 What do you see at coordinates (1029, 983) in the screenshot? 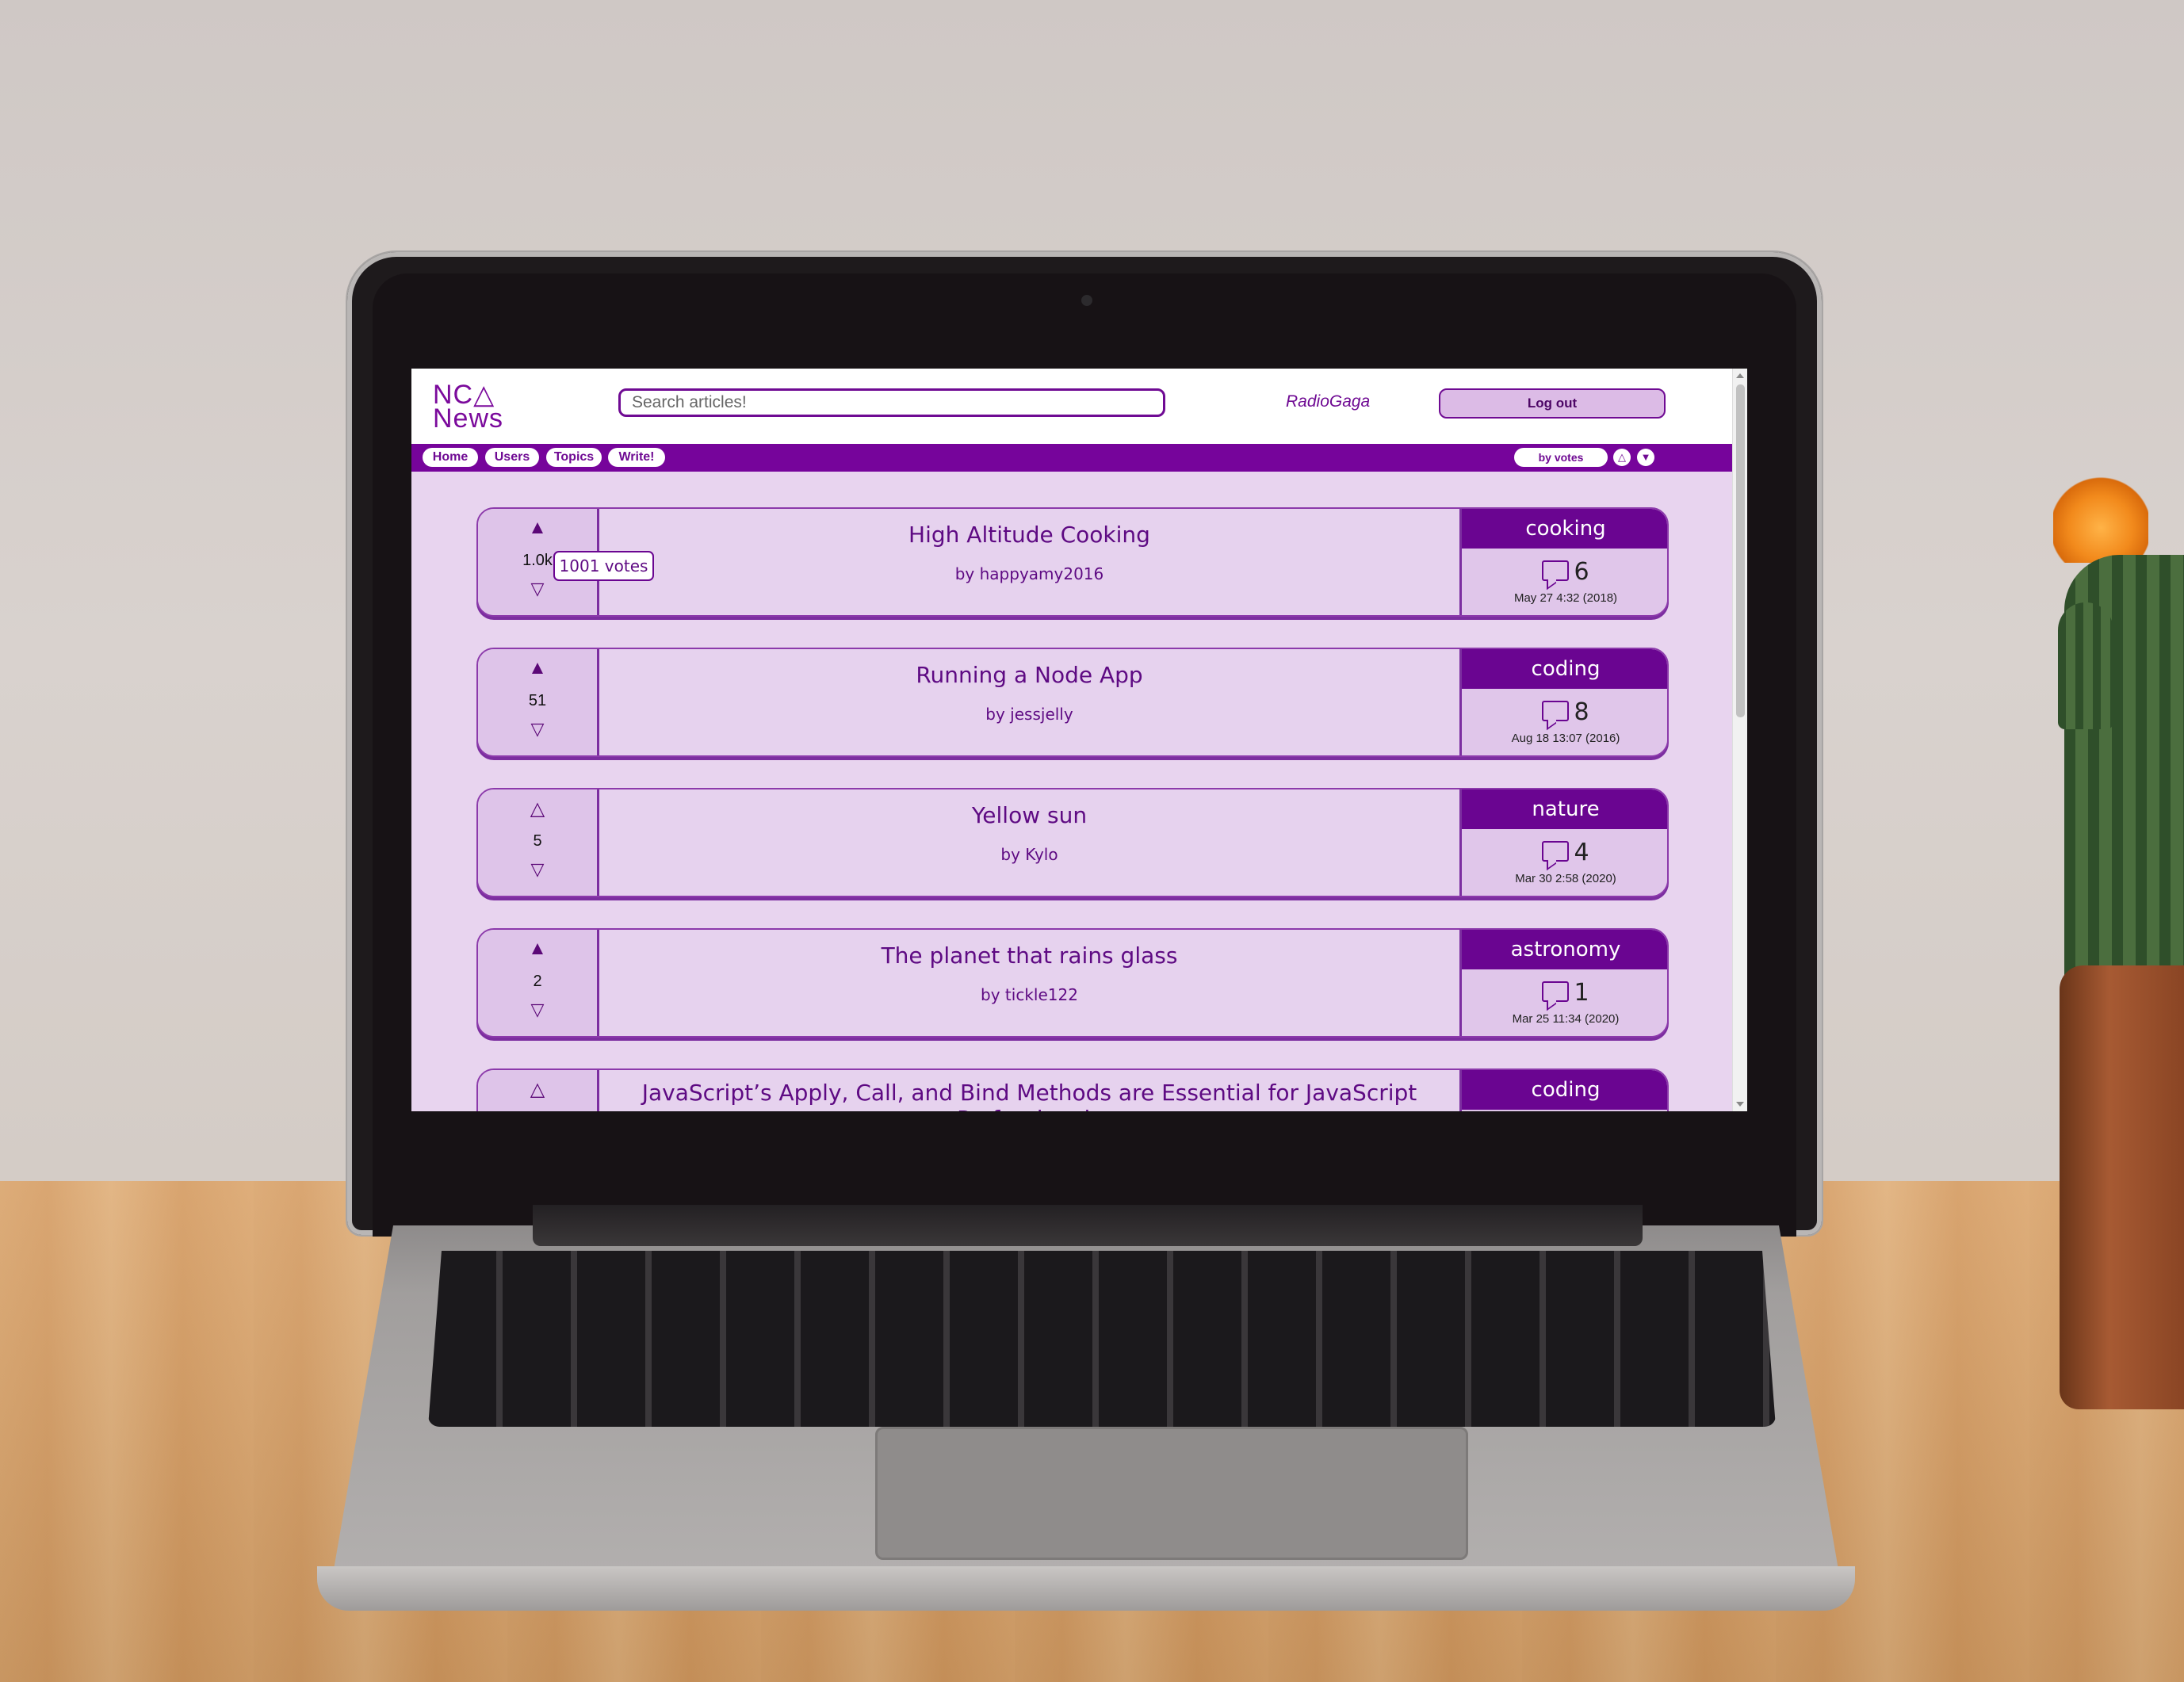
I see `article-title-area: The planet that rains glass by tickle122` at bounding box center [1029, 983].